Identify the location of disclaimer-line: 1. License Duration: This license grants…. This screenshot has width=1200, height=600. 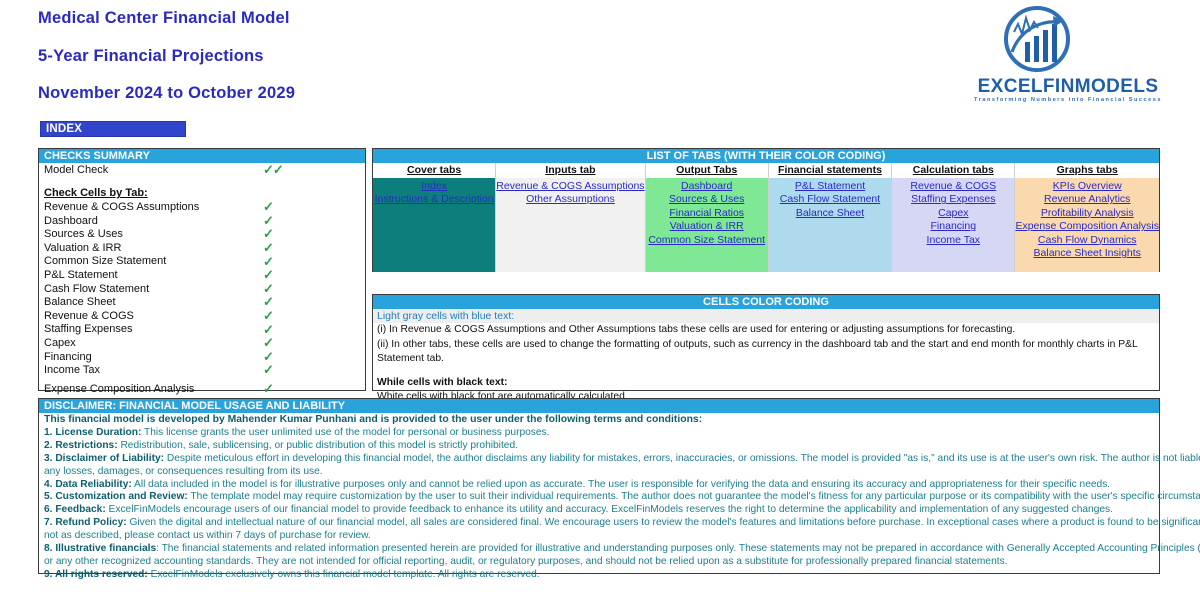
(297, 432).